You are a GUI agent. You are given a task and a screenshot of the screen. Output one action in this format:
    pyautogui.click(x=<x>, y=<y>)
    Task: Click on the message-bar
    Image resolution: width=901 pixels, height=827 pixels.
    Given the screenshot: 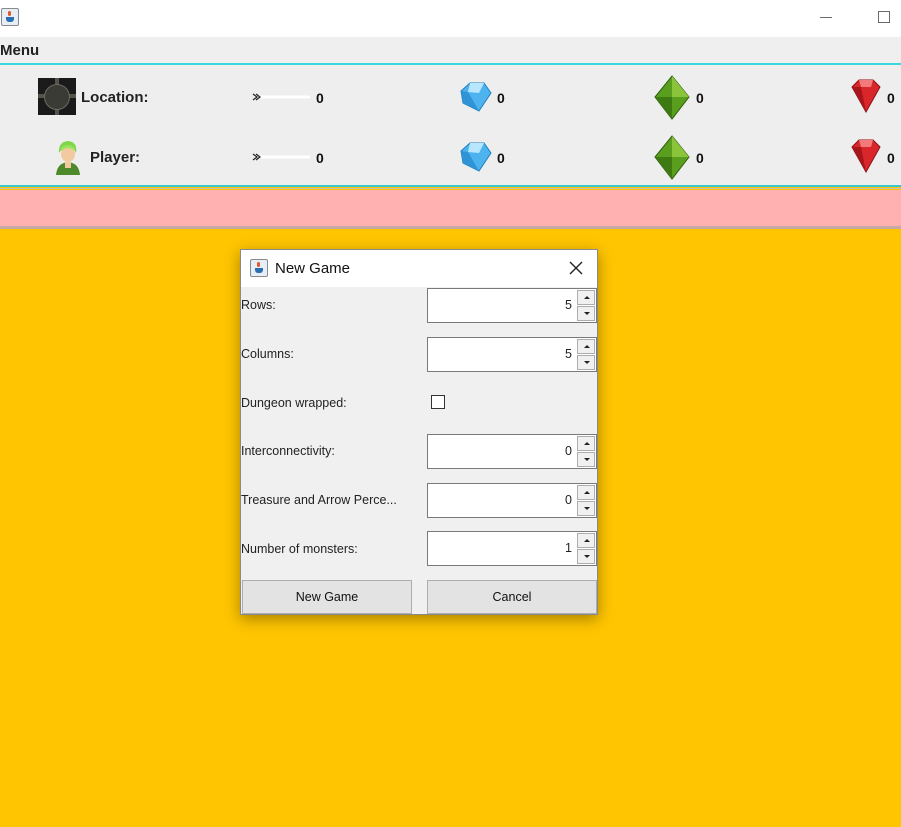 What is the action you would take?
    pyautogui.click(x=450, y=208)
    